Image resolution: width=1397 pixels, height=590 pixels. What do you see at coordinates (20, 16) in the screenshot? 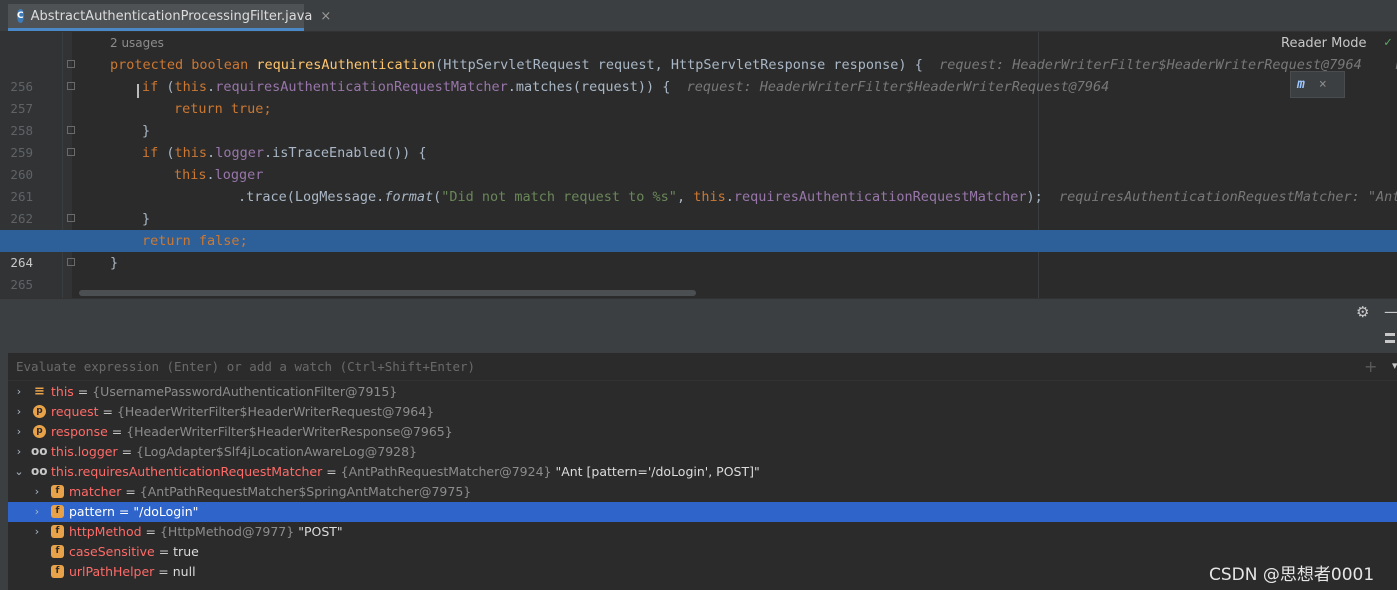
I see `java-class-icon: C` at bounding box center [20, 16].